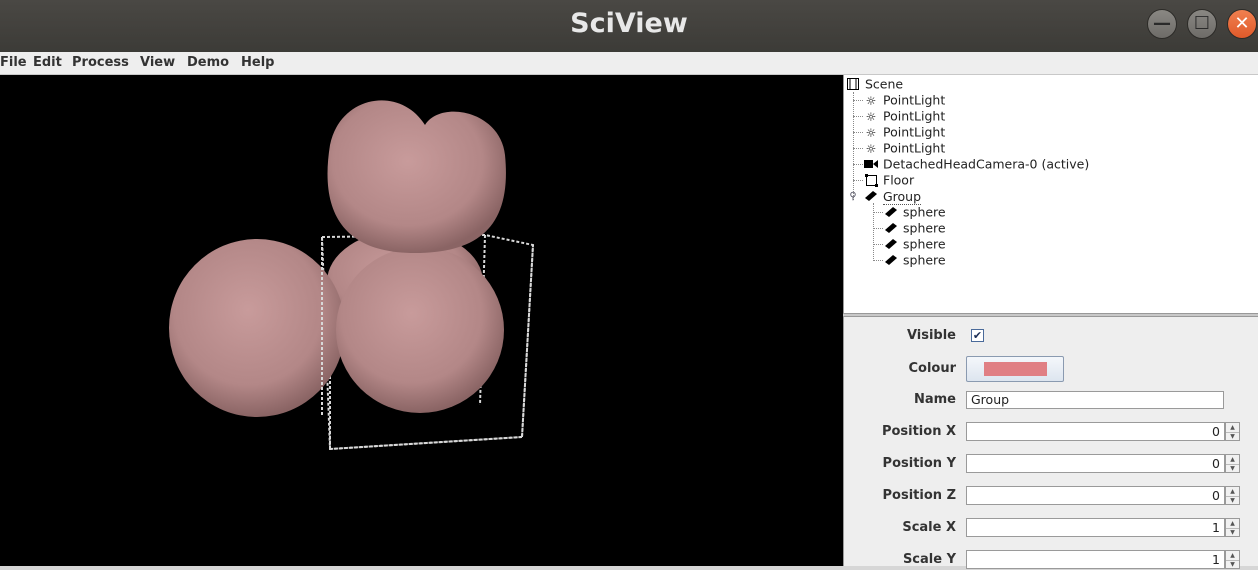  What do you see at coordinates (420, 330) in the screenshot?
I see `sphere-front` at bounding box center [420, 330].